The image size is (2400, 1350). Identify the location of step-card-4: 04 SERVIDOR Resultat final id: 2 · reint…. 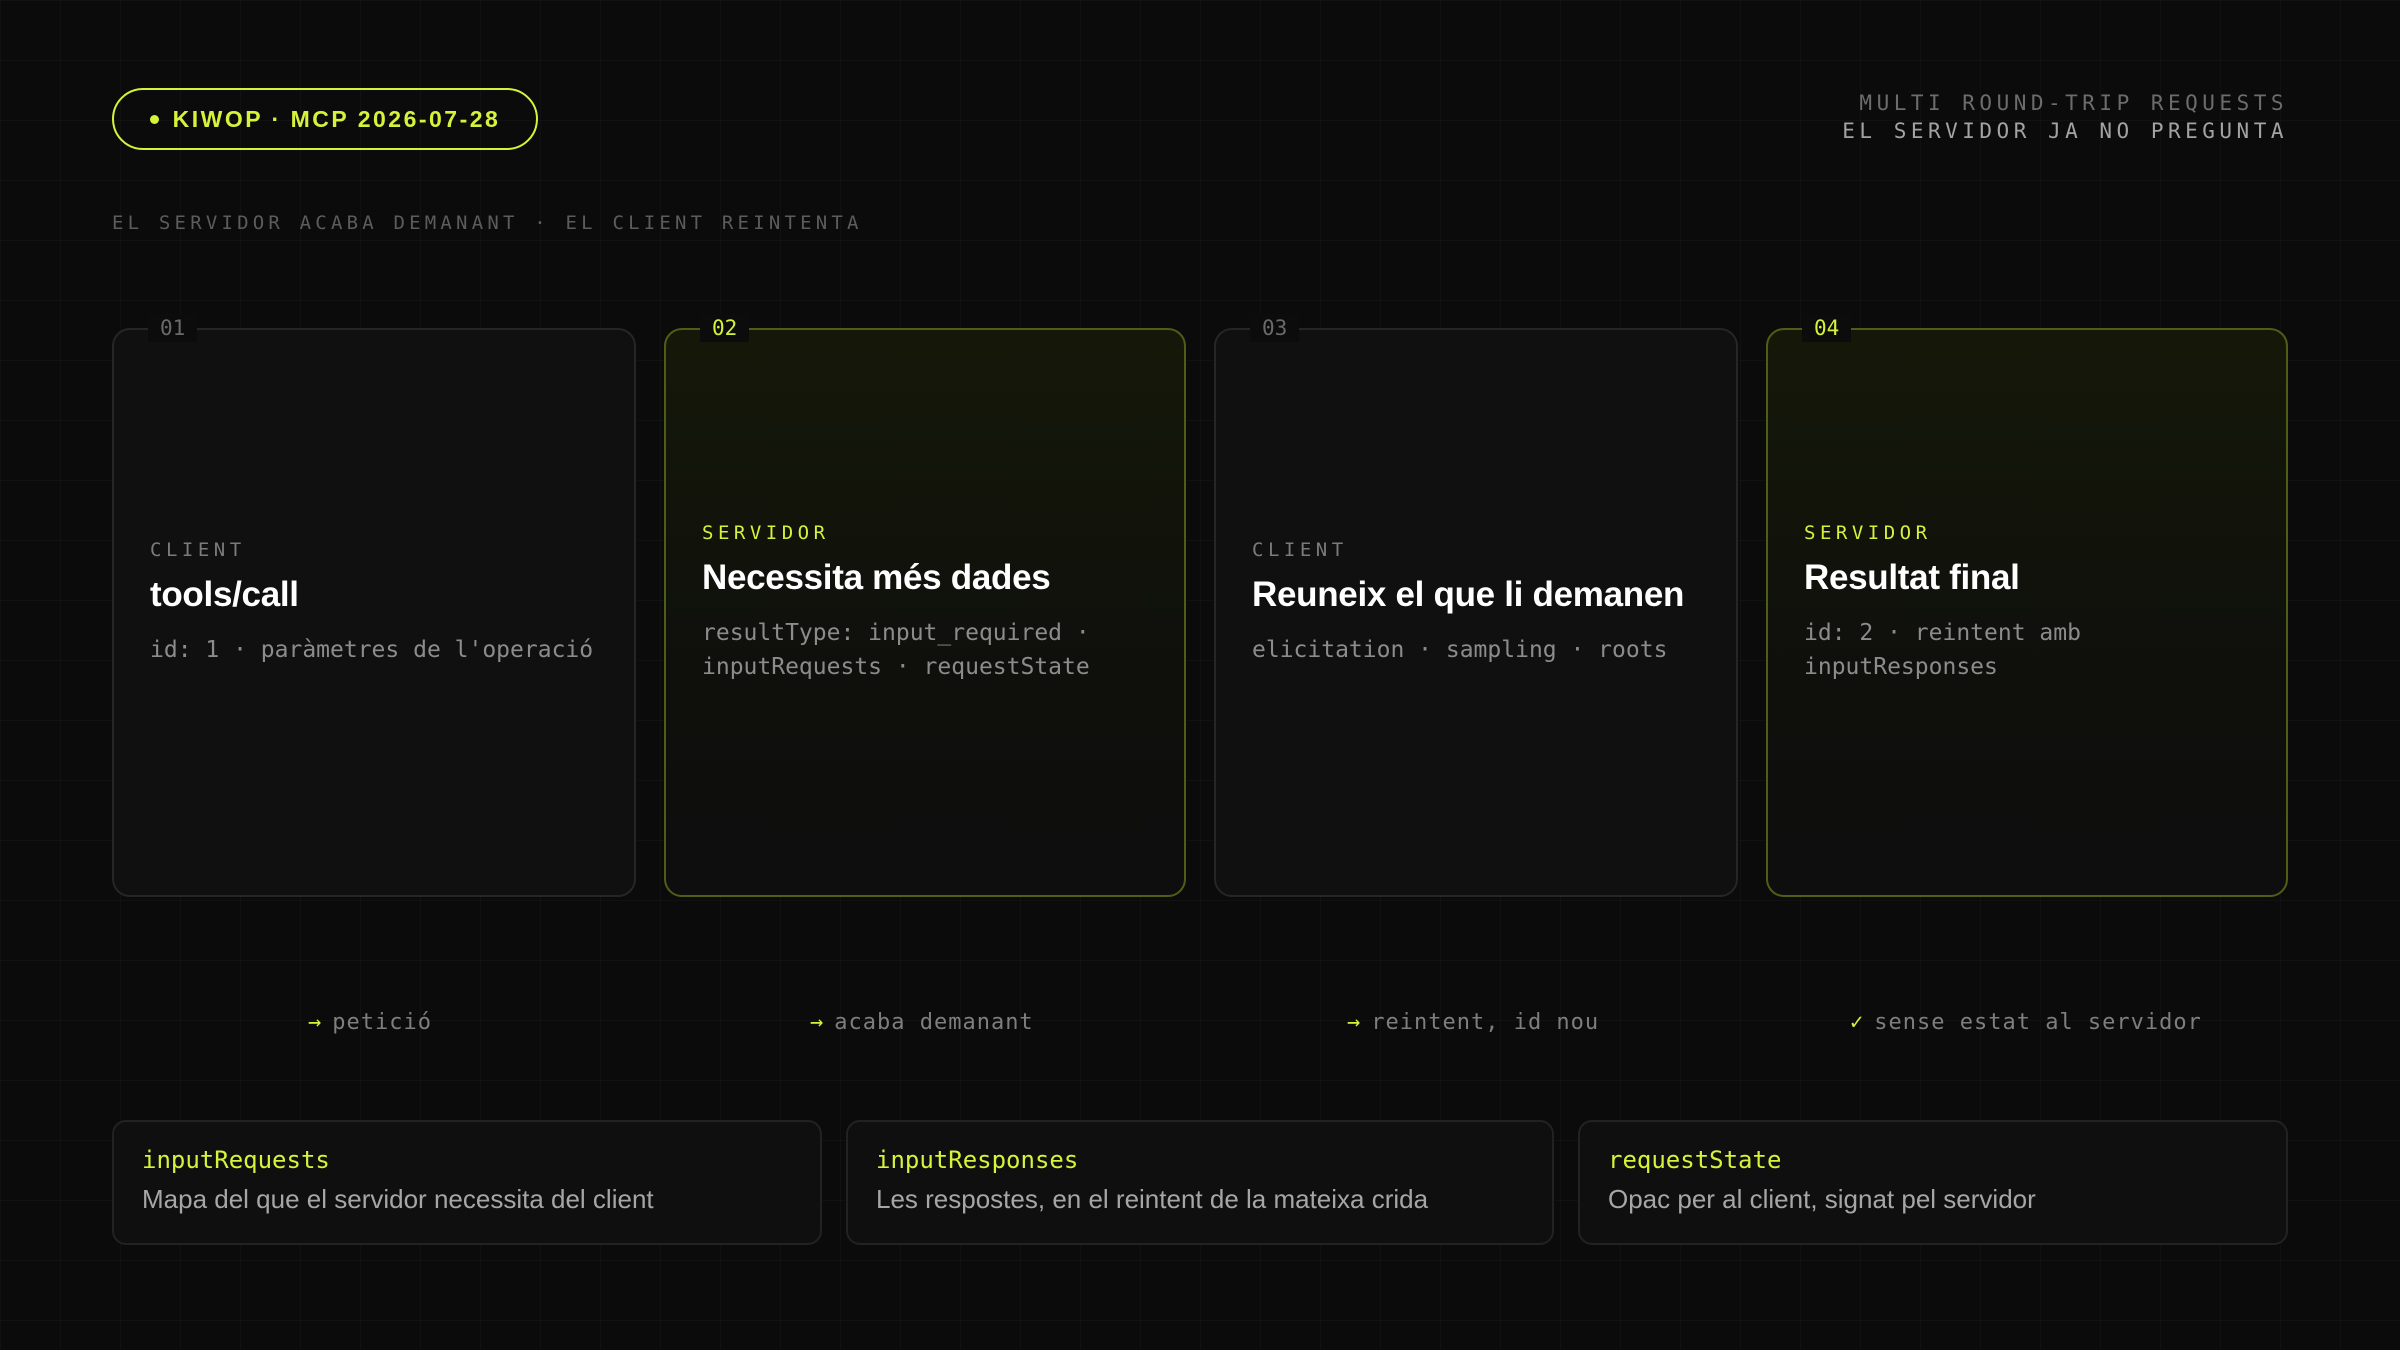
(2027, 605).